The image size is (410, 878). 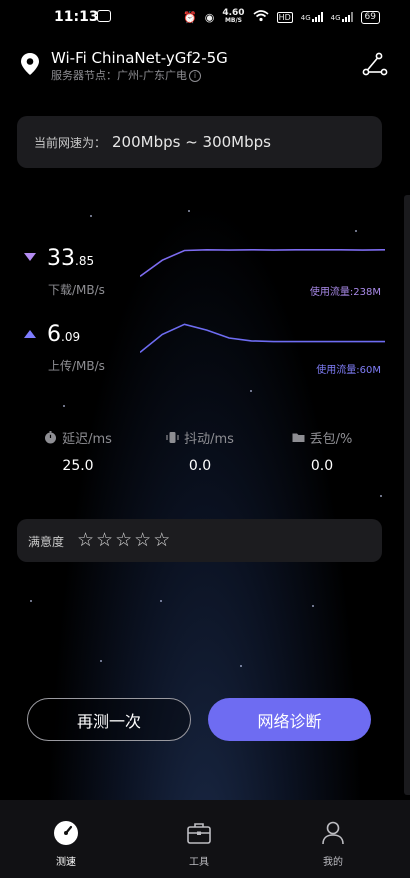 I want to click on jitter-label: 抖动/ms, so click(x=209, y=439).